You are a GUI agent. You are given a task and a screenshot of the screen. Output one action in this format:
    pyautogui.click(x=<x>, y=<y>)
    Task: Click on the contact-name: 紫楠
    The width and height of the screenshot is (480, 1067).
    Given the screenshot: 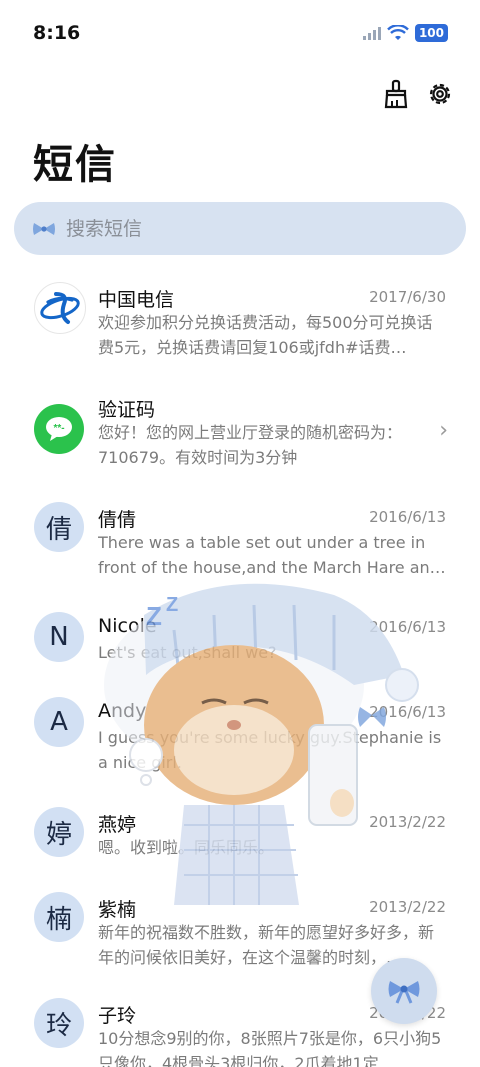 What is the action you would take?
    pyautogui.click(x=117, y=910)
    